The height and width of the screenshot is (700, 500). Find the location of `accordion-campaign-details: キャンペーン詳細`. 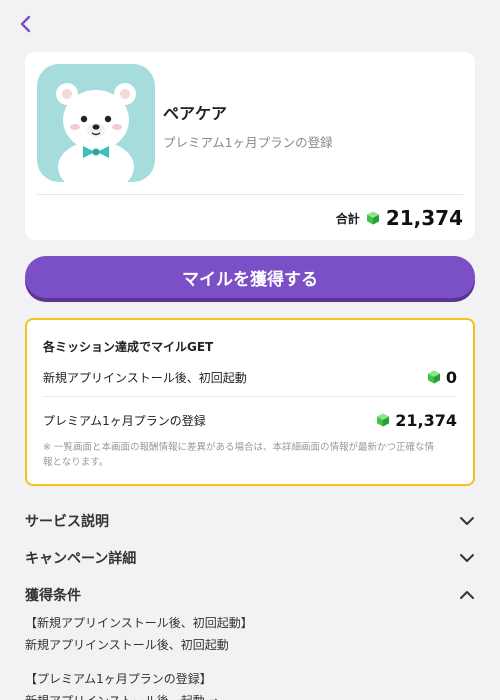

accordion-campaign-details: キャンペーン詳細 is located at coordinates (250, 558).